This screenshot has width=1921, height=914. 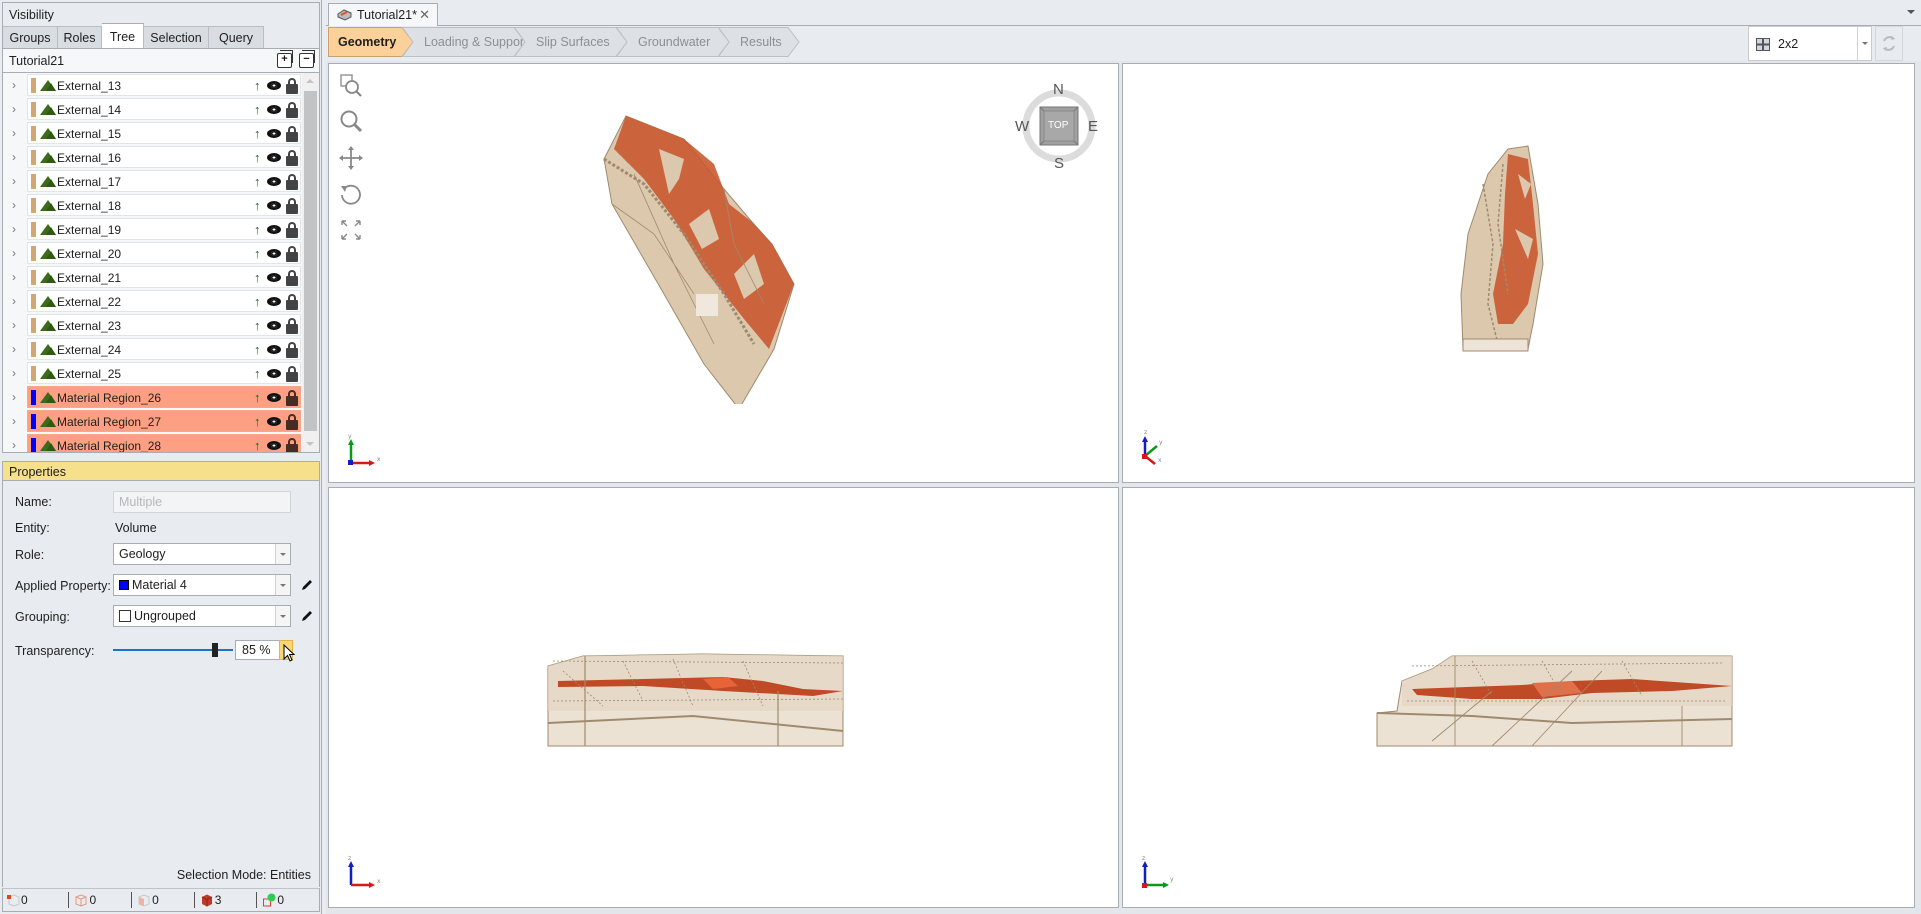 I want to click on workflow-step-loading-support: Loading & Support, so click(x=465, y=42).